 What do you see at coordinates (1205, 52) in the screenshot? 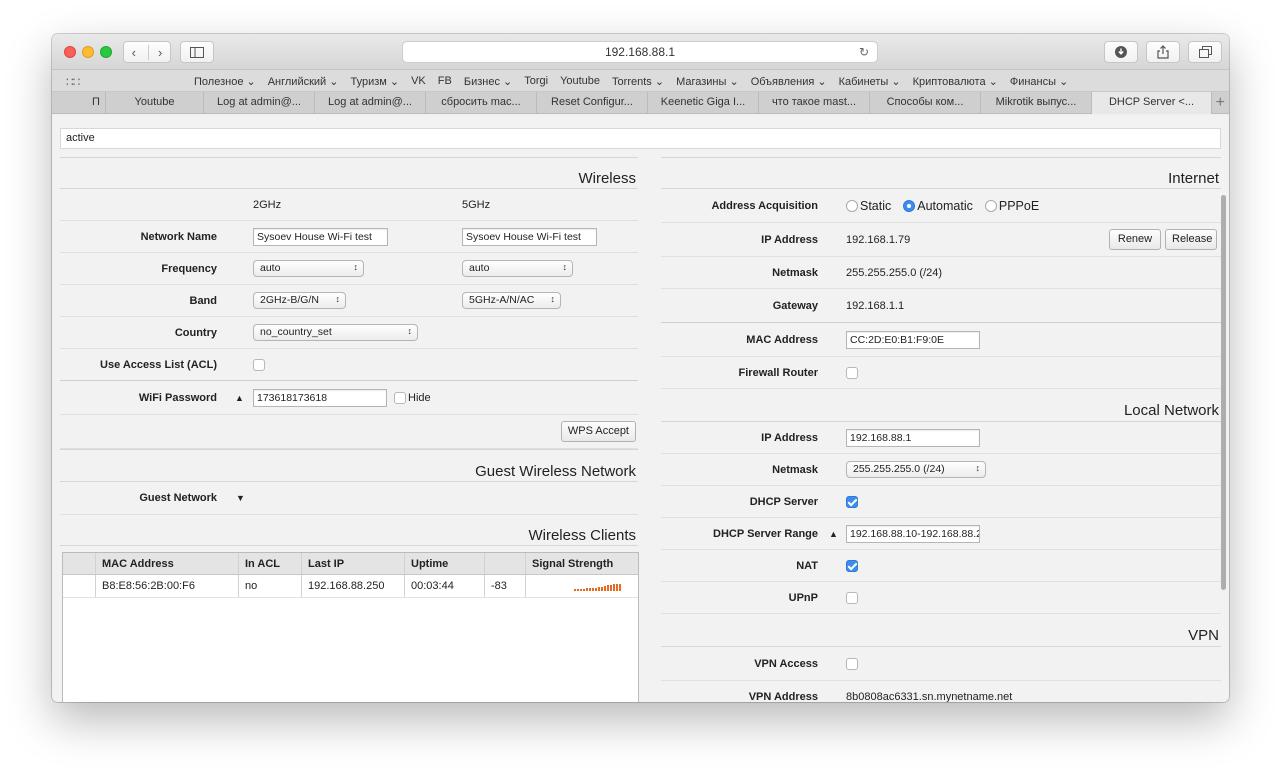
I see `tabs-overview-button` at bounding box center [1205, 52].